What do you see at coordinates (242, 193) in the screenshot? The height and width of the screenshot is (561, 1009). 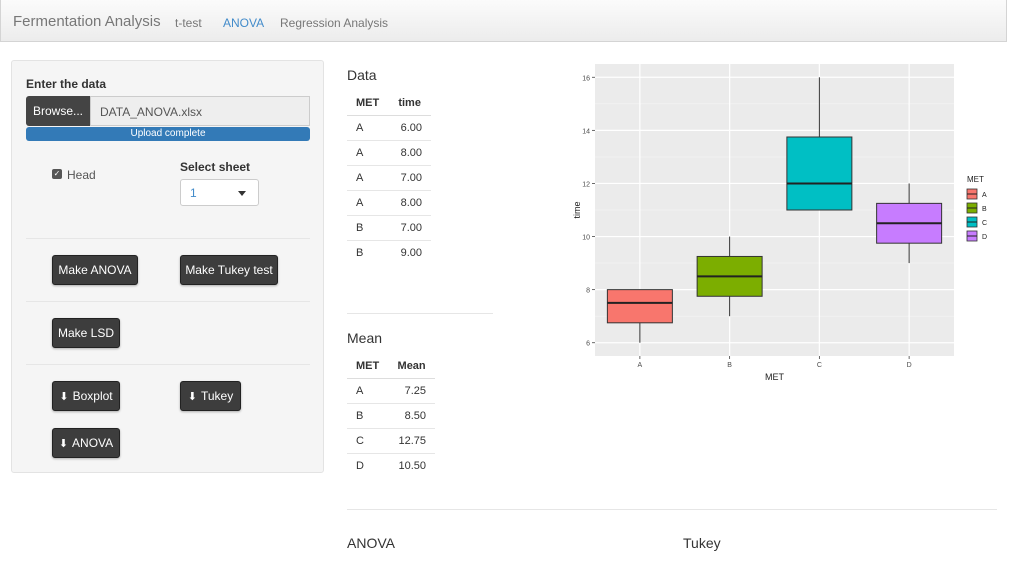 I see `caret-down-icon` at bounding box center [242, 193].